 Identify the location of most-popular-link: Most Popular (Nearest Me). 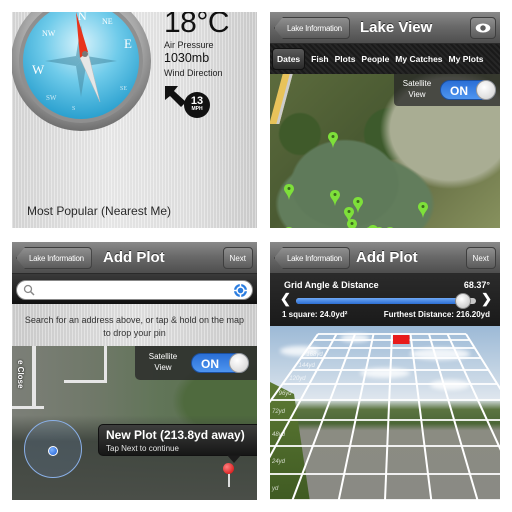
(99, 211).